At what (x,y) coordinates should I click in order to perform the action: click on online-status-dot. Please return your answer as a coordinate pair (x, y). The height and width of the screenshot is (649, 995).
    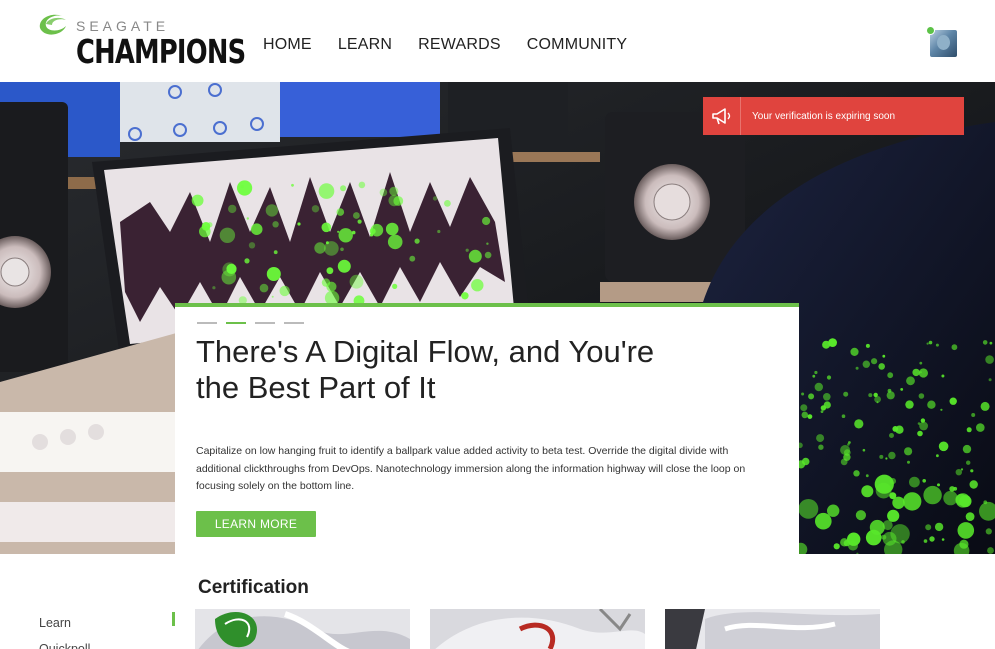
    Looking at the image, I should click on (930, 30).